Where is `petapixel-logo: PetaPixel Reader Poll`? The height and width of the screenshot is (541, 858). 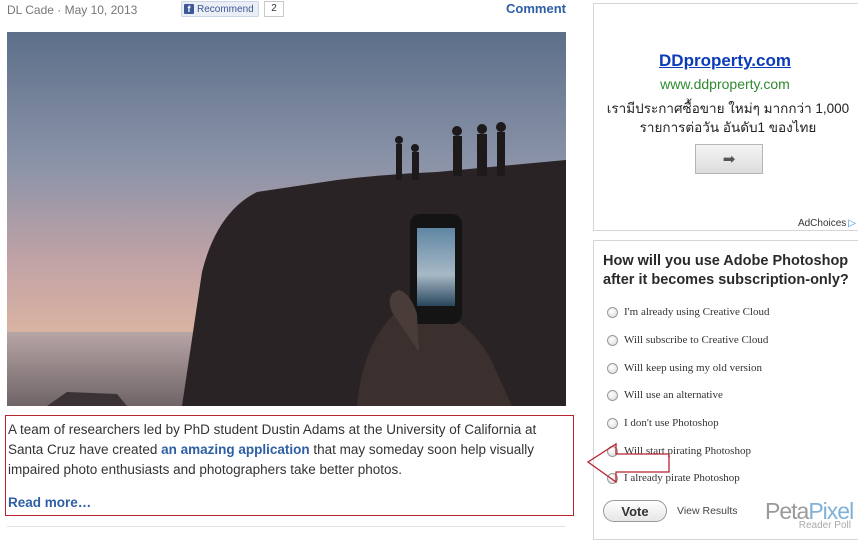 petapixel-logo: PetaPixel Reader Poll is located at coordinates (810, 516).